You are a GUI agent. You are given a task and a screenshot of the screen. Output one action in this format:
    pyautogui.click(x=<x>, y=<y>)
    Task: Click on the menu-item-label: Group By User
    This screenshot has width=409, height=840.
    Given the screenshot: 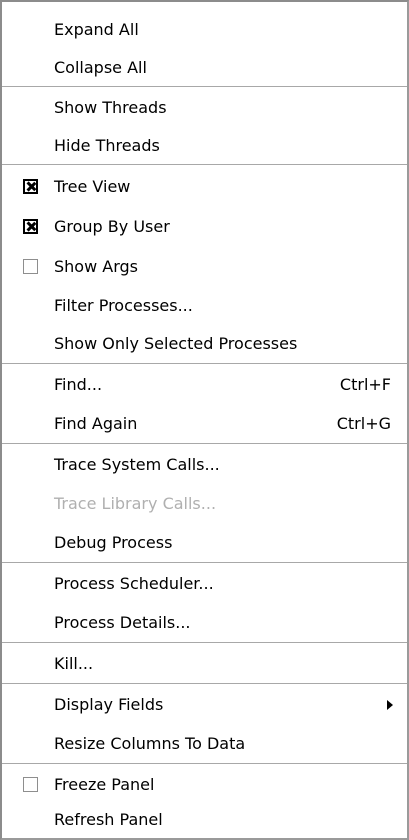 What is the action you would take?
    pyautogui.click(x=112, y=226)
    